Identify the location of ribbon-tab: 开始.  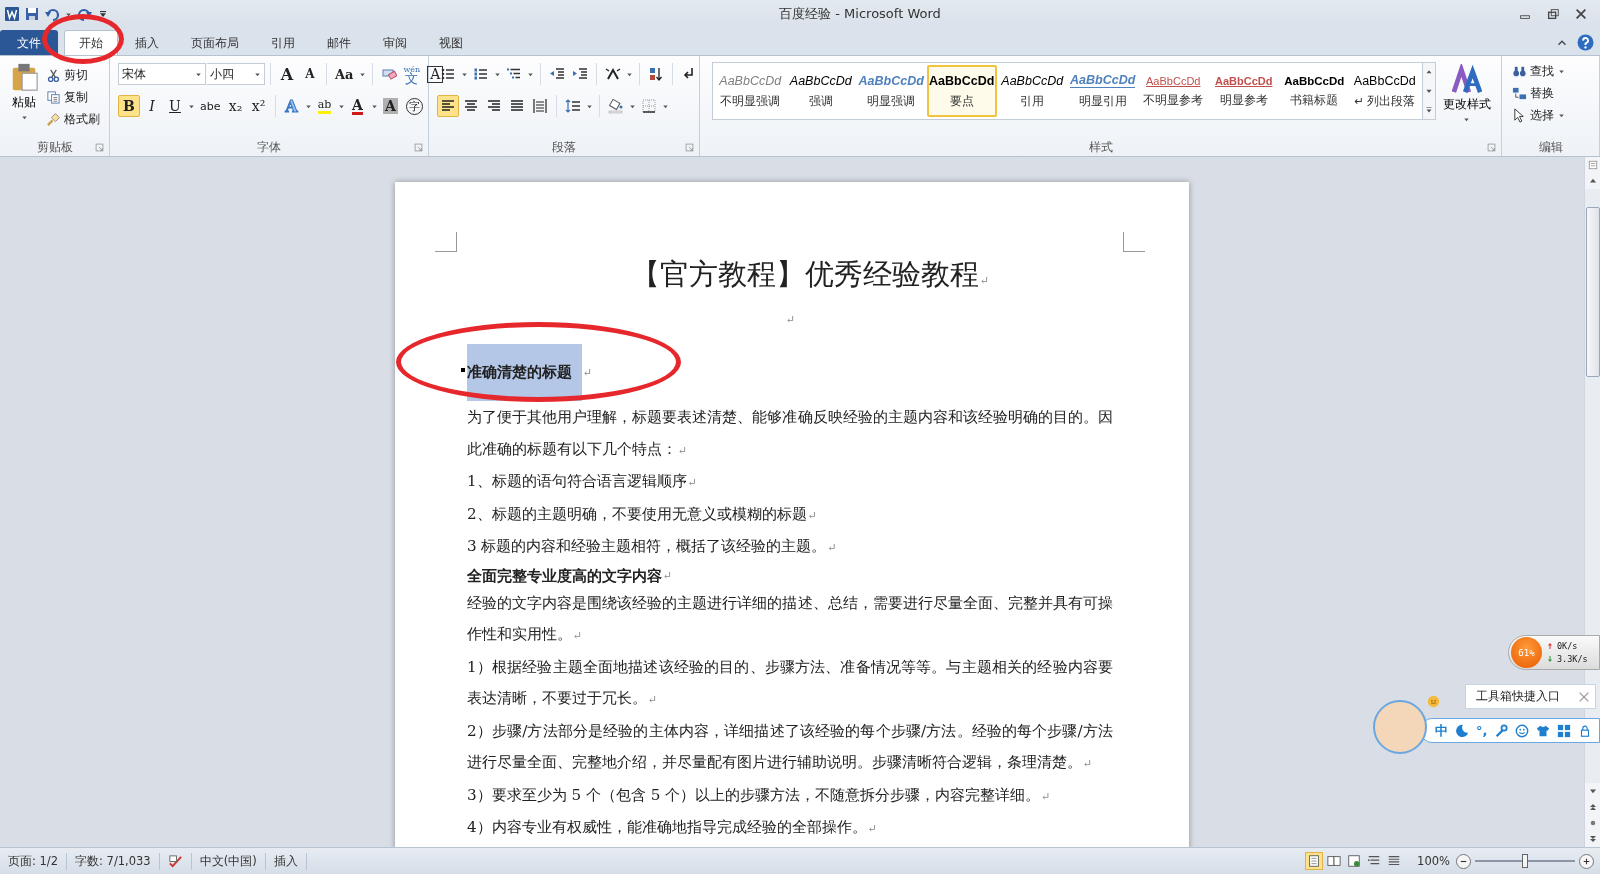
(91, 42).